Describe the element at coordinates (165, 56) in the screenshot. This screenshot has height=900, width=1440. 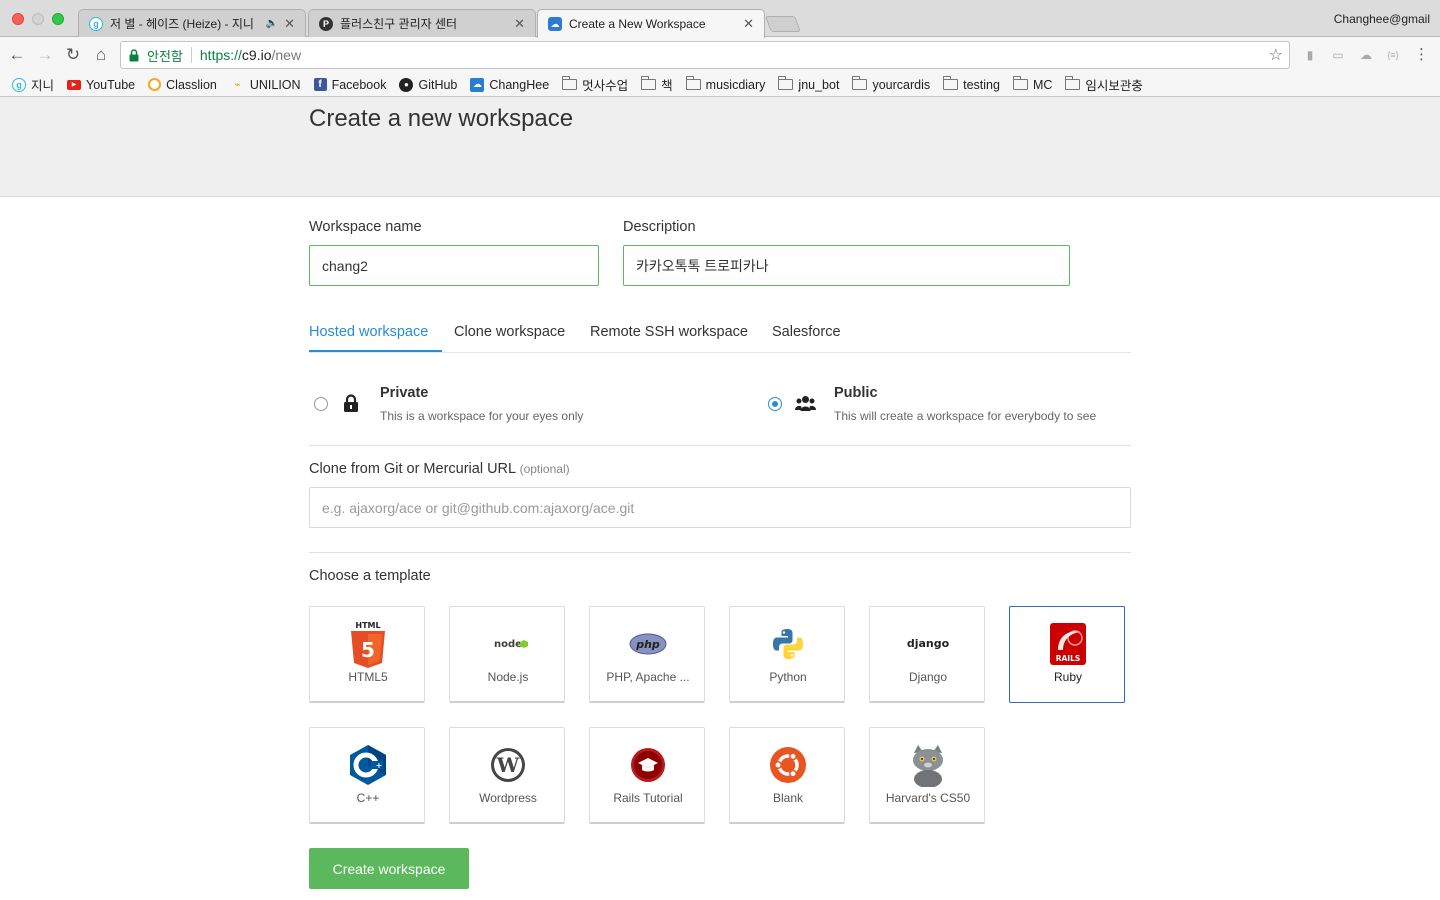
I see `secure-label: 안전함` at that location.